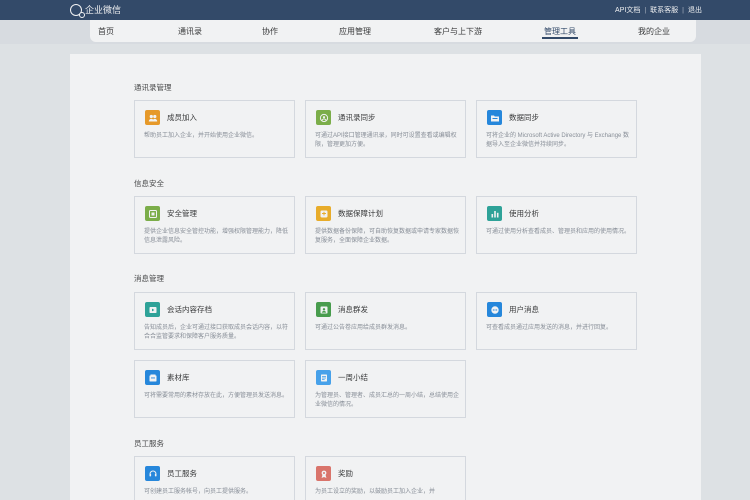 The image size is (750, 500). Describe the element at coordinates (695, 10) in the screenshot. I see `logout-link: 退出` at that location.